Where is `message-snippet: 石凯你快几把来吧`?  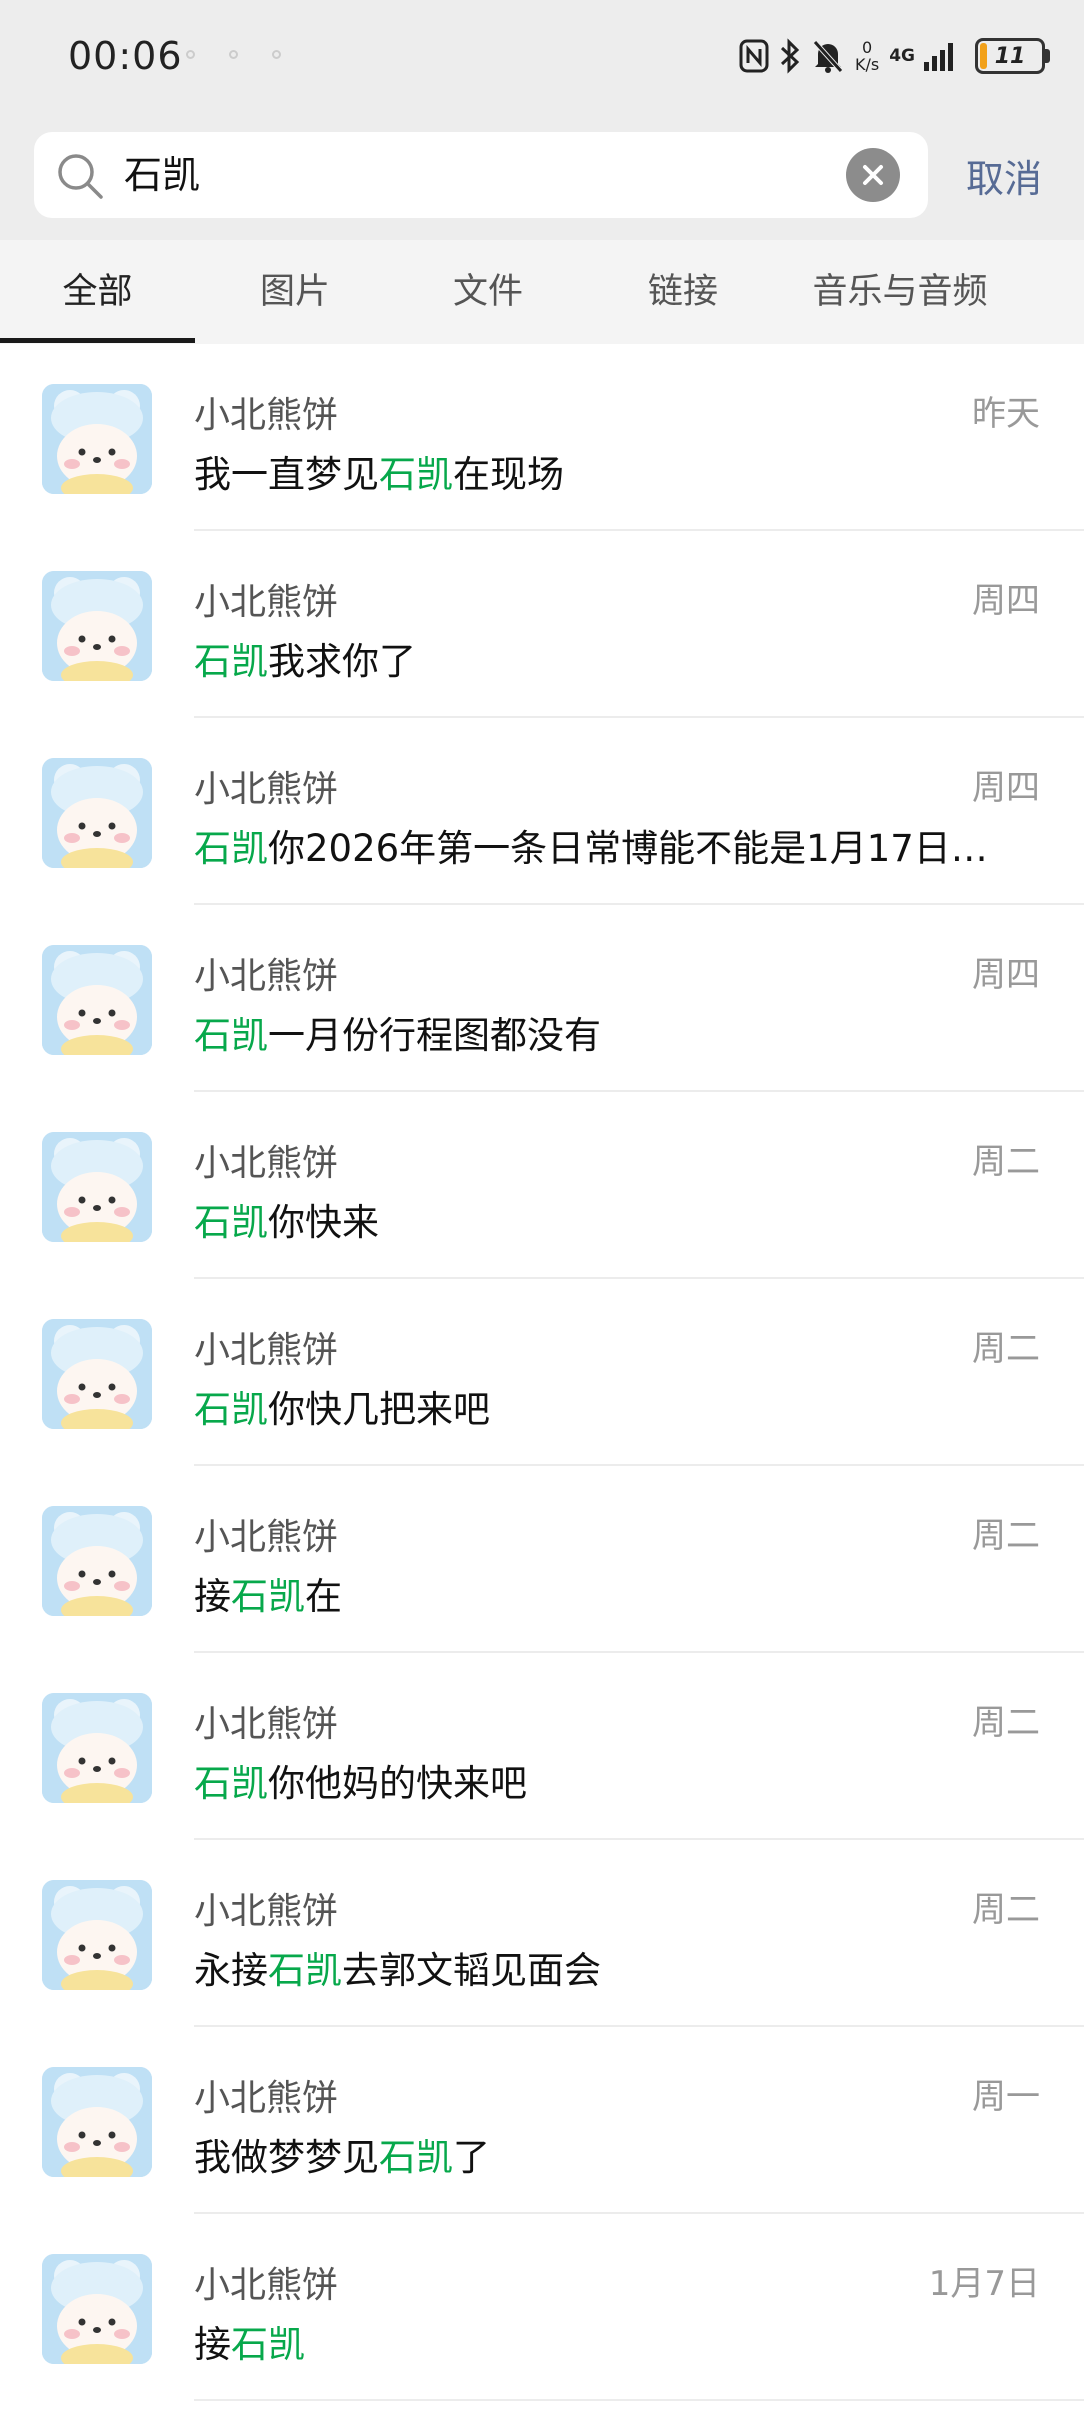 message-snippet: 石凯你快几把来吧 is located at coordinates (599, 1406).